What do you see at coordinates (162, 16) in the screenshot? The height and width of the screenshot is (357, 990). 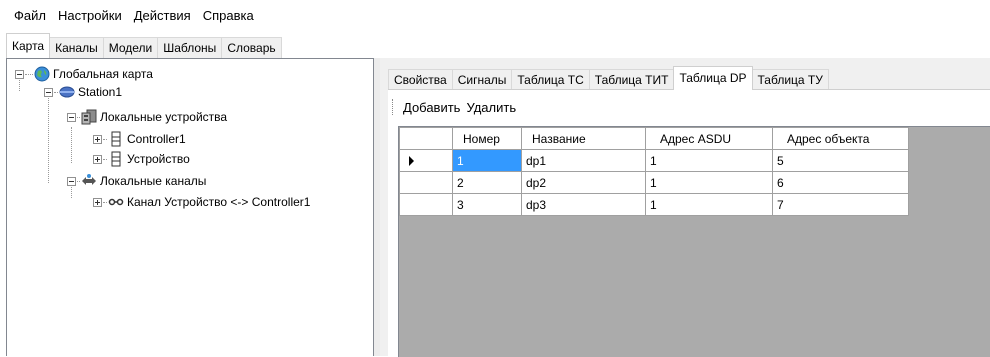 I see `menu-actions: Действия` at bounding box center [162, 16].